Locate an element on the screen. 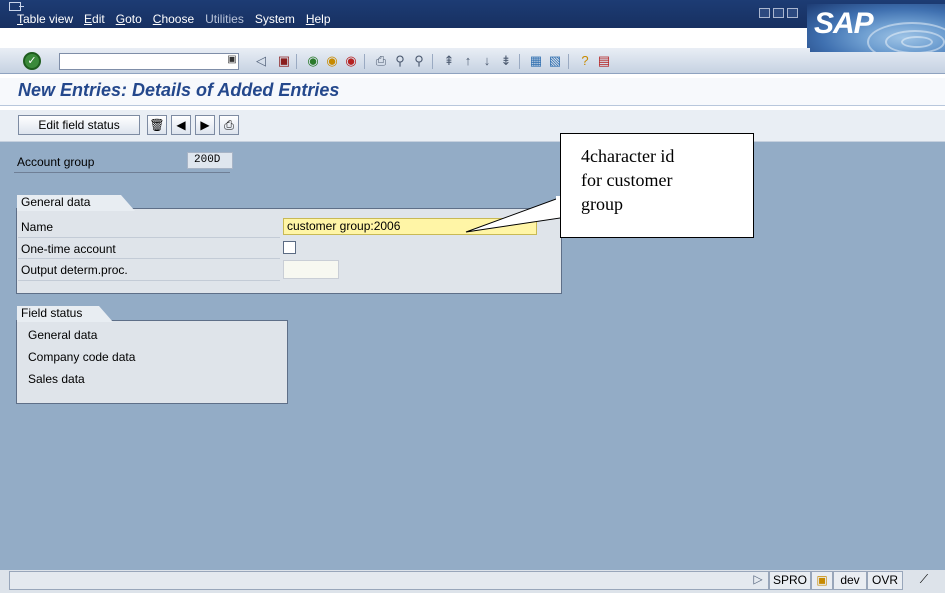 The image size is (945, 593). command-history-icon: ▣ is located at coordinates (232, 61).